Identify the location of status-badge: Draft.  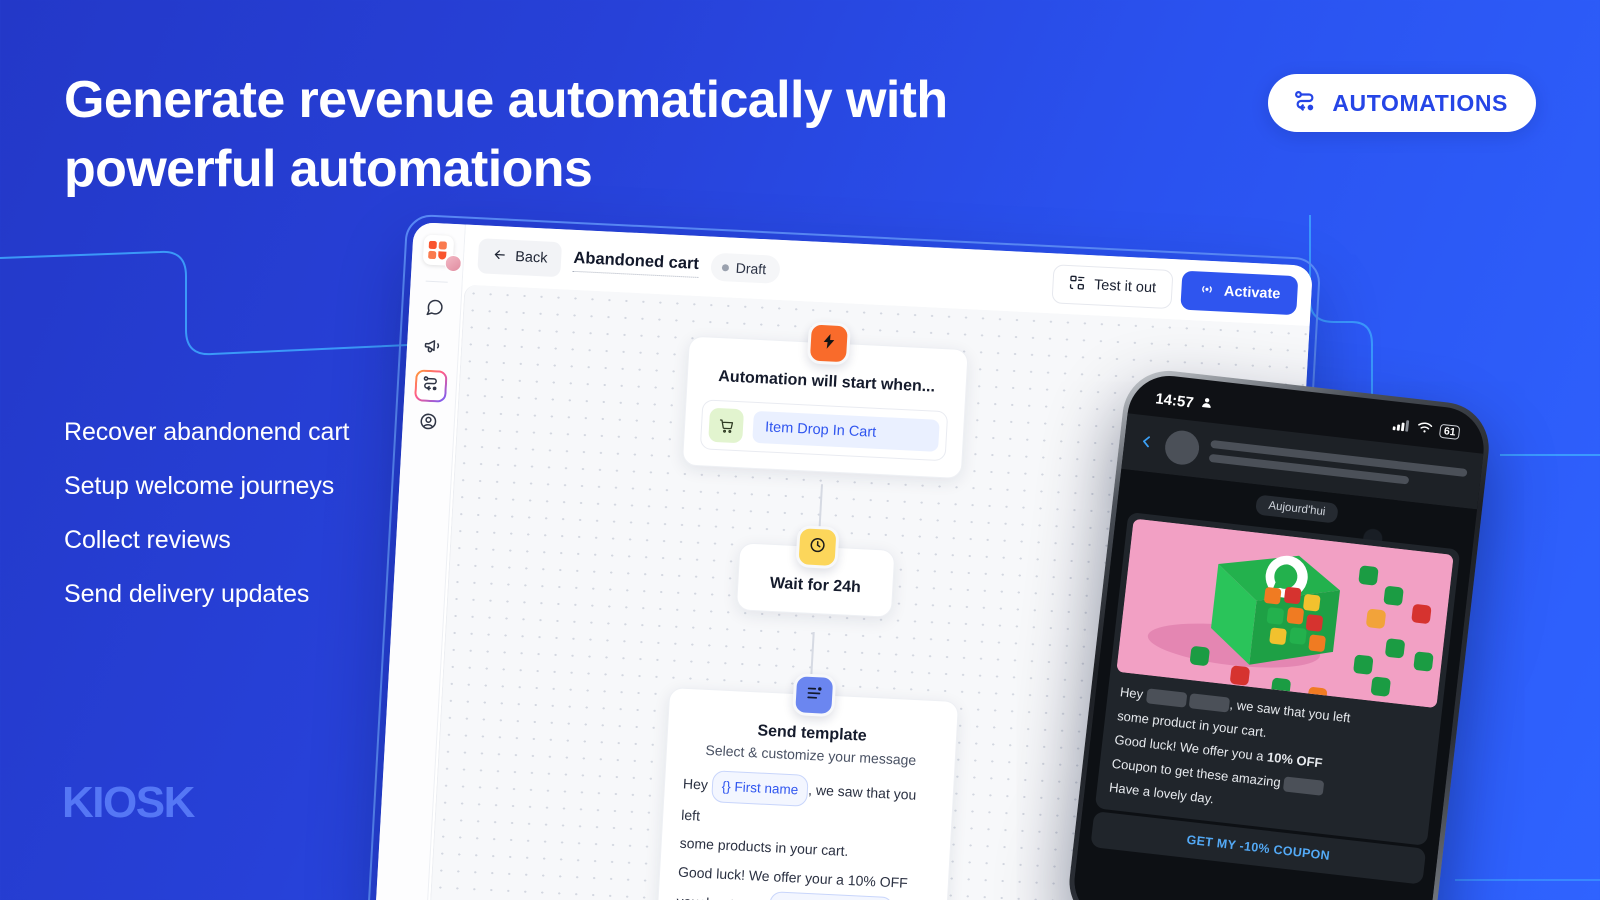
(745, 268).